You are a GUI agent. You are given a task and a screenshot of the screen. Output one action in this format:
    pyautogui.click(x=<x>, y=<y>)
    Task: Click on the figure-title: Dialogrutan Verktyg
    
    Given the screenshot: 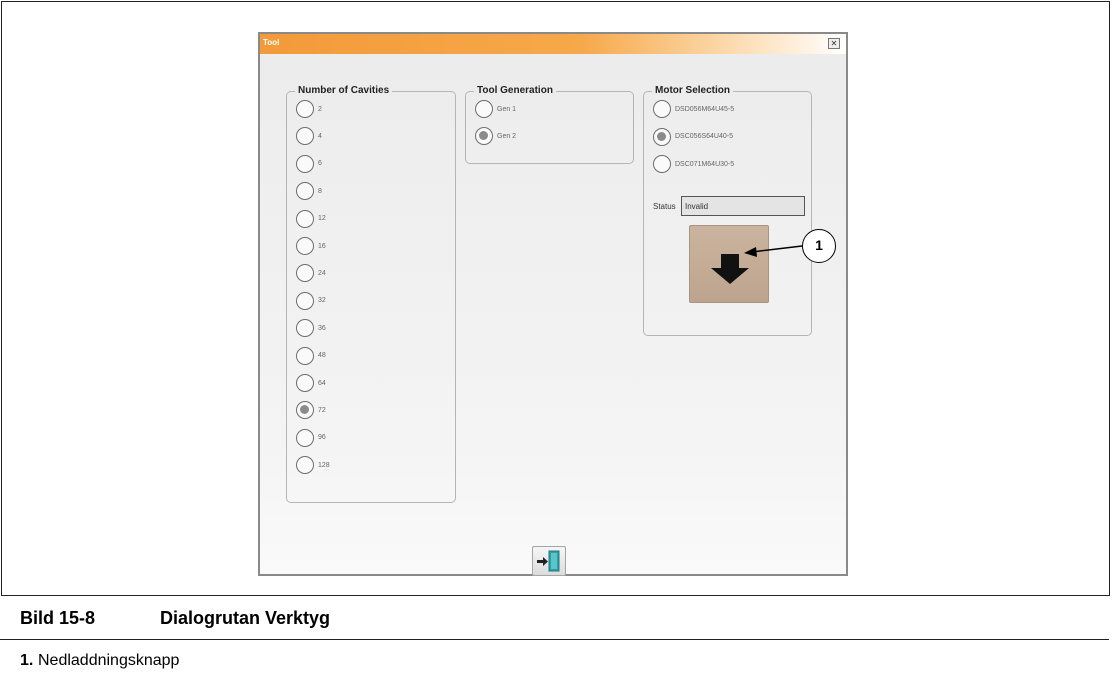 What is the action you would take?
    pyautogui.click(x=245, y=618)
    